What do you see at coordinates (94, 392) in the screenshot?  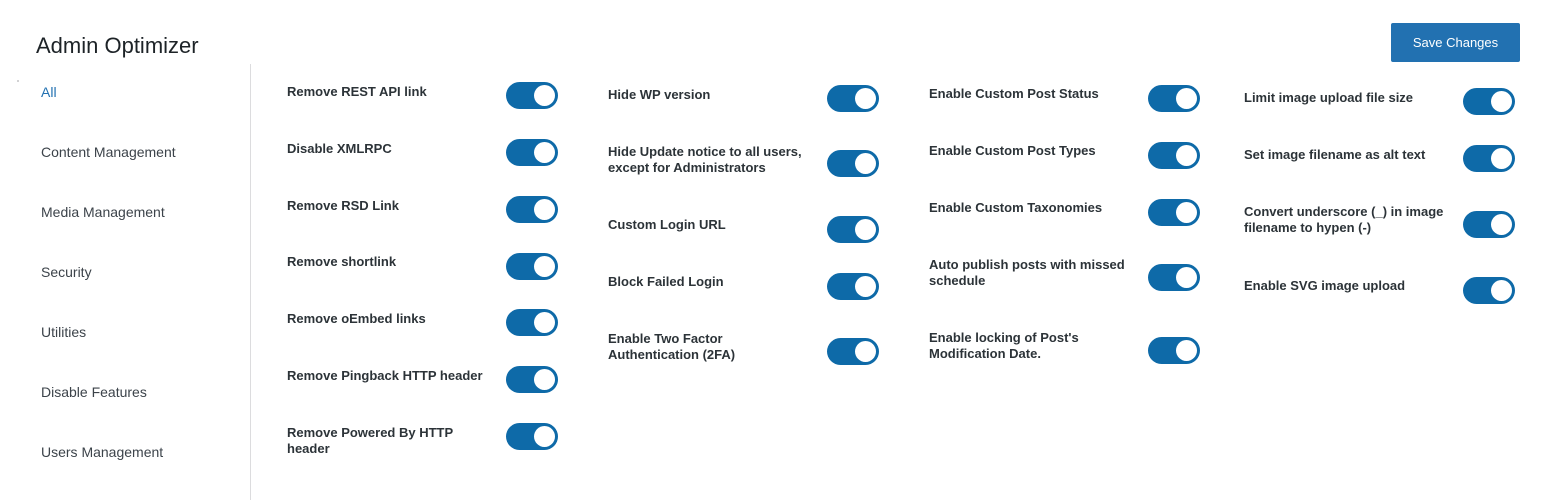 I see `sidebar-item-disable-features: Disable Features` at bounding box center [94, 392].